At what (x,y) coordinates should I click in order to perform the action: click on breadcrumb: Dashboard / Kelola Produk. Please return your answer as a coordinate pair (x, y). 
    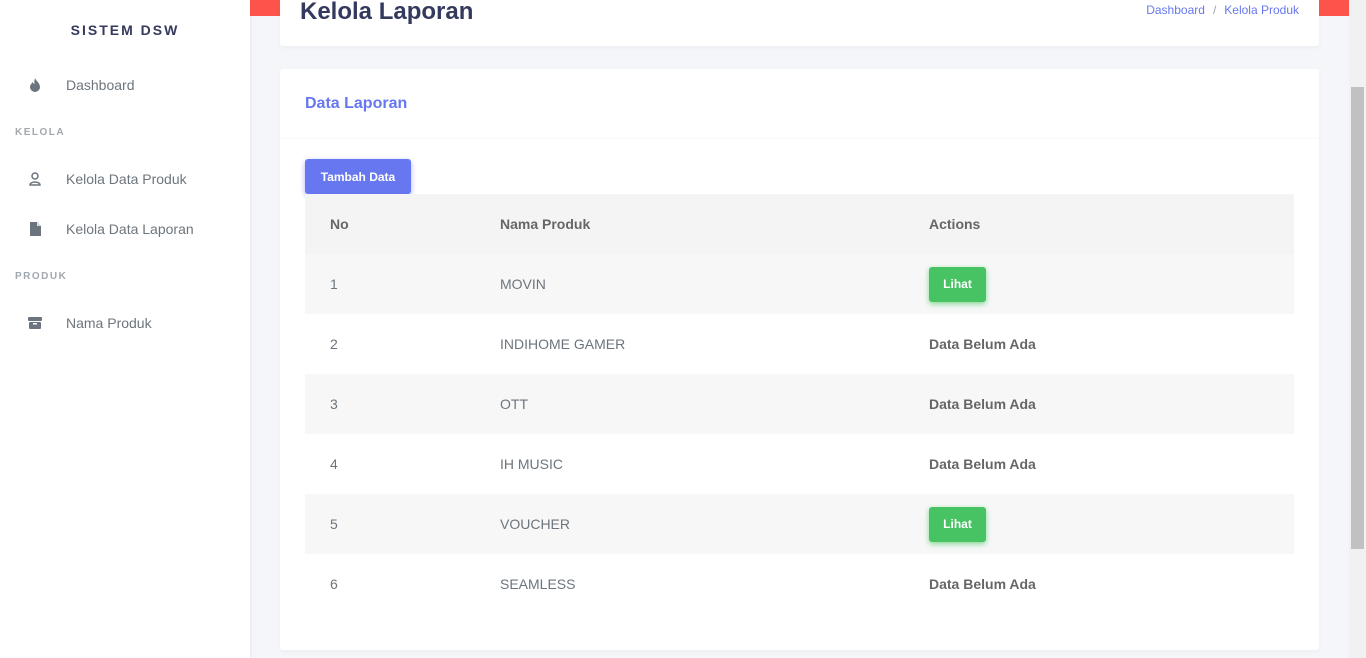
    Looking at the image, I should click on (1222, 10).